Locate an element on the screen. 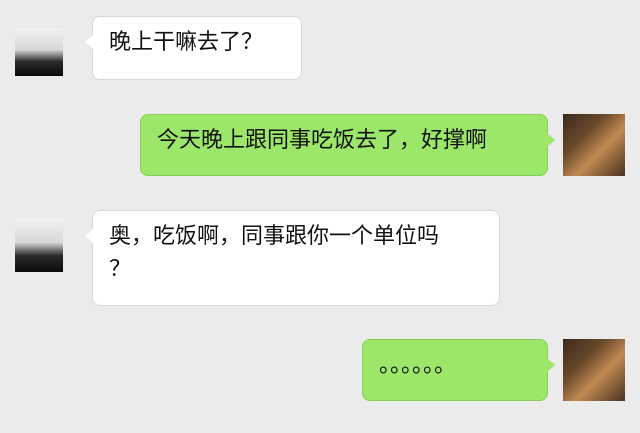 The height and width of the screenshot is (433, 640). message-bubble-incoming: 晚上干嘛去了？ is located at coordinates (193, 48).